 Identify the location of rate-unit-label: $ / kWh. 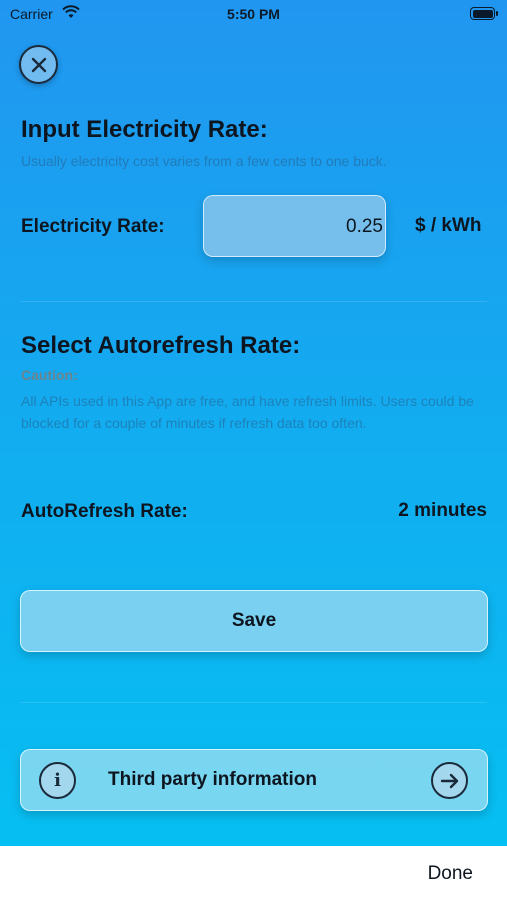
(448, 225).